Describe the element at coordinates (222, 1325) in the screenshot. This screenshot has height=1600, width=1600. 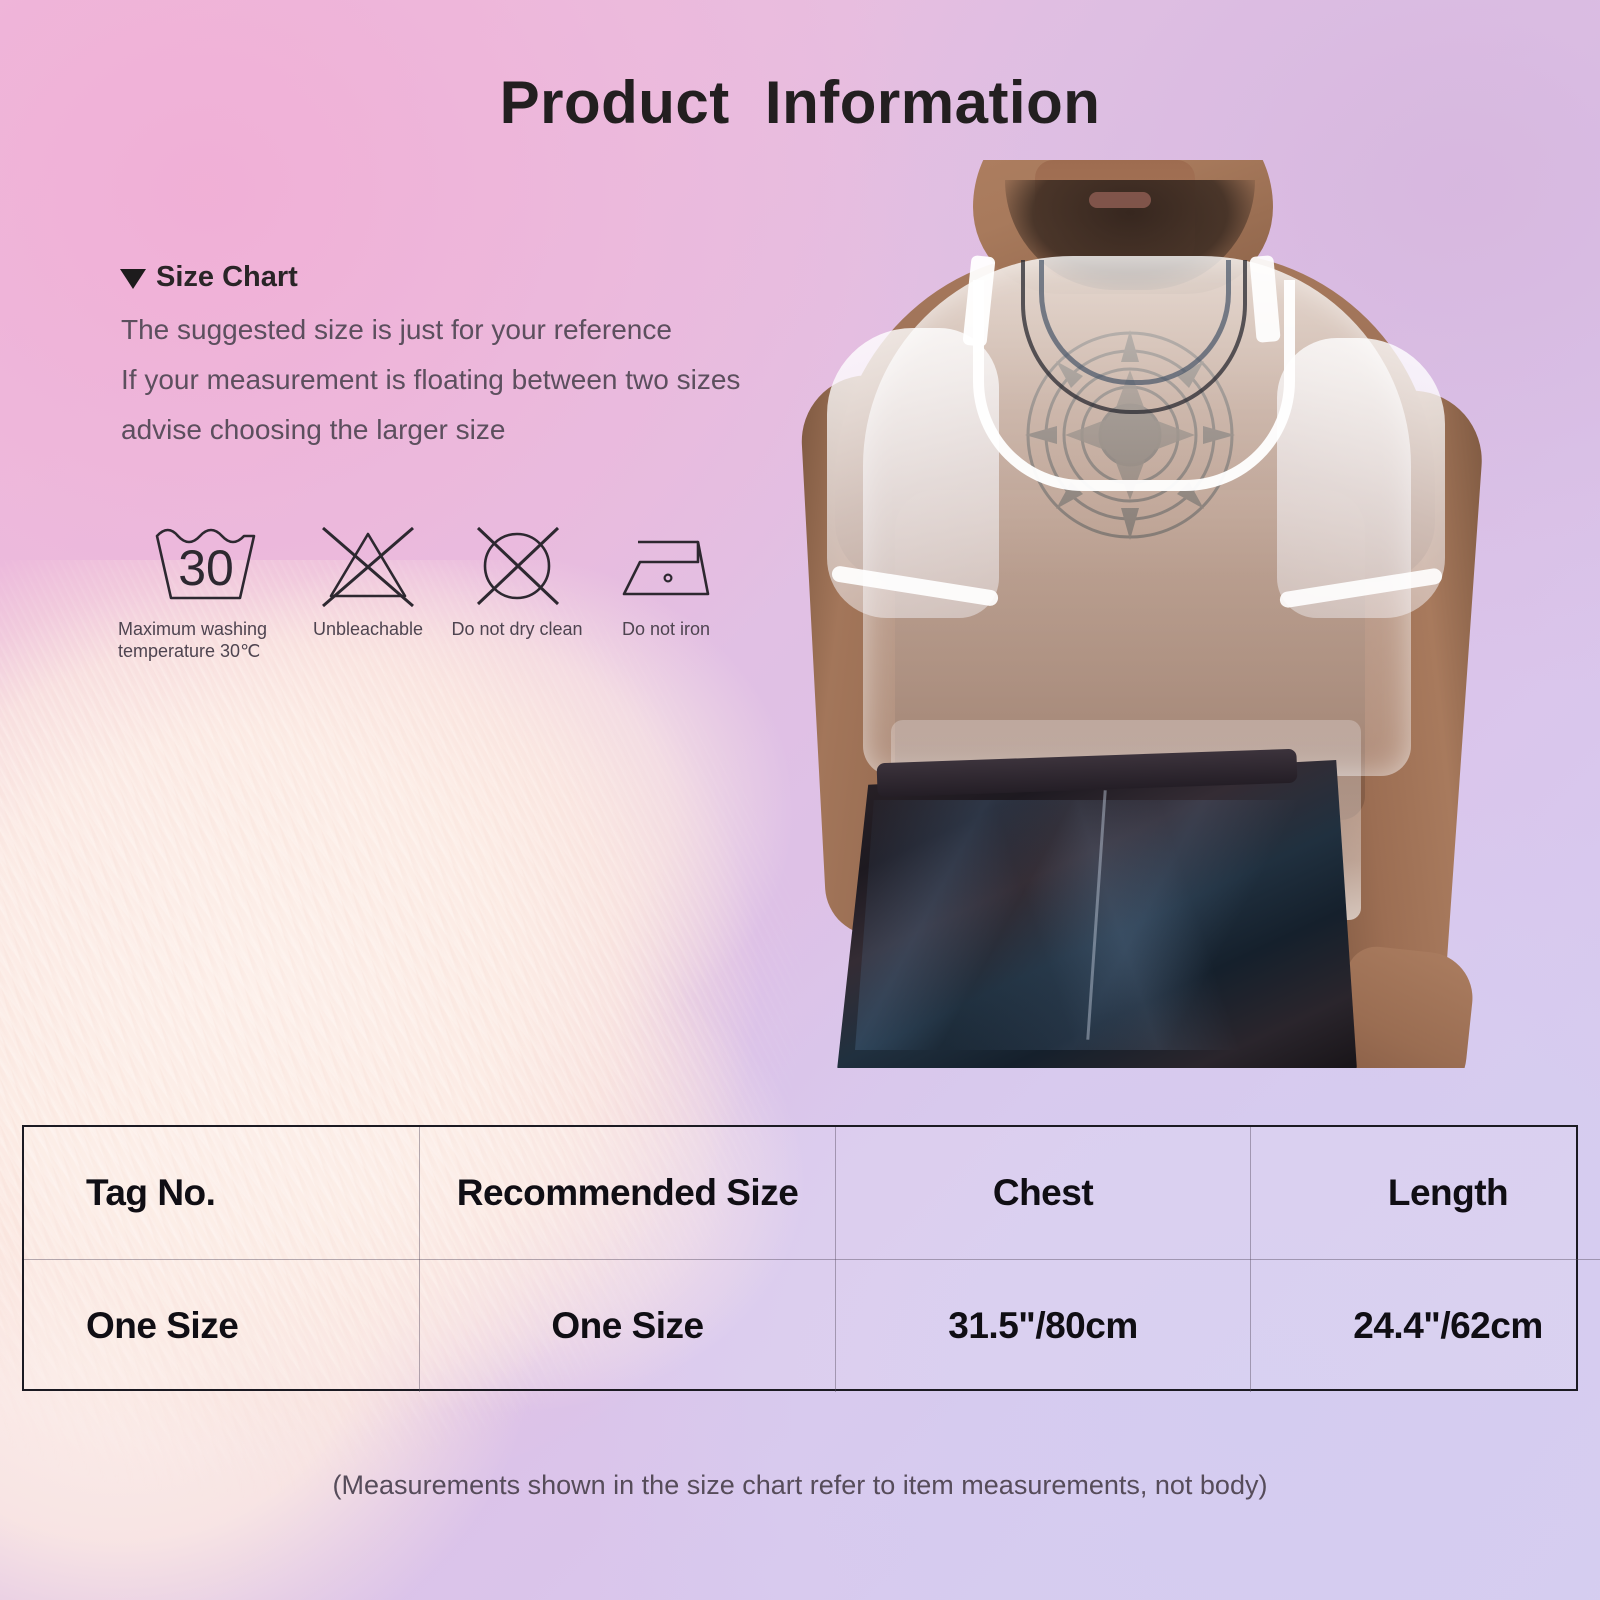
I see `table-cell-tag-no: One Size` at that location.